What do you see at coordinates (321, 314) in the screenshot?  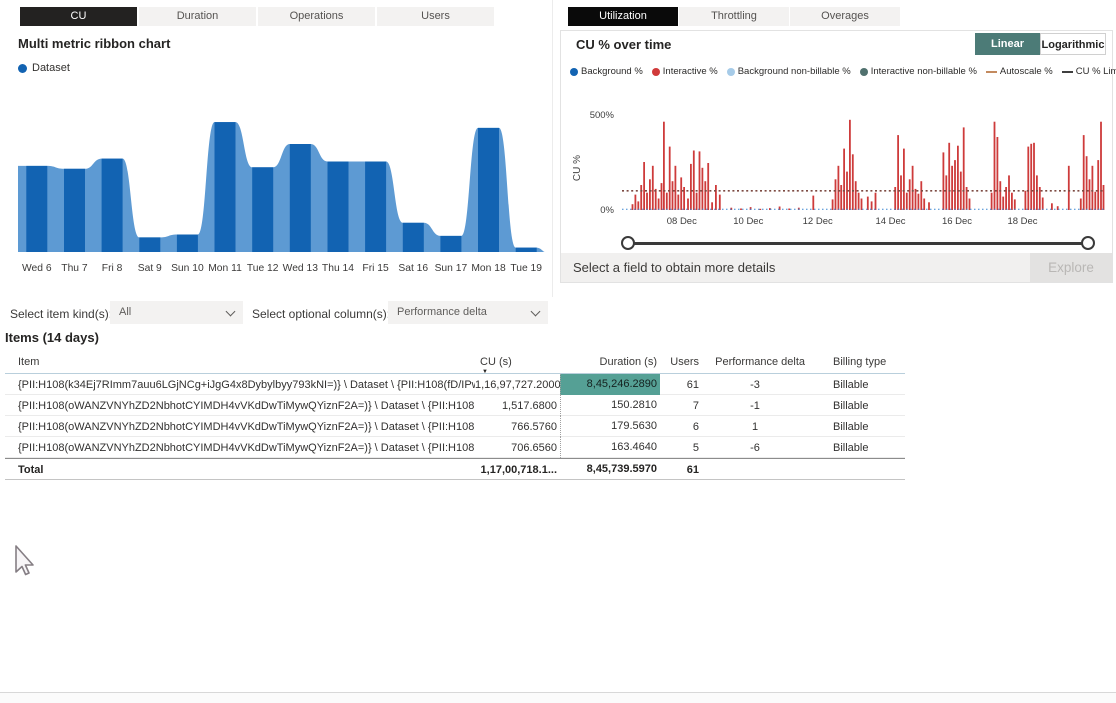 I see `optional-column-label: Select optional column(s):` at bounding box center [321, 314].